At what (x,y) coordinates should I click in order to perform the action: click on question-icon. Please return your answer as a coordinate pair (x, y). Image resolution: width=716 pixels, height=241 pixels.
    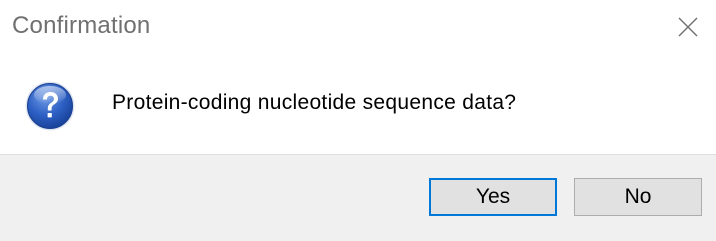
    Looking at the image, I should click on (50, 106).